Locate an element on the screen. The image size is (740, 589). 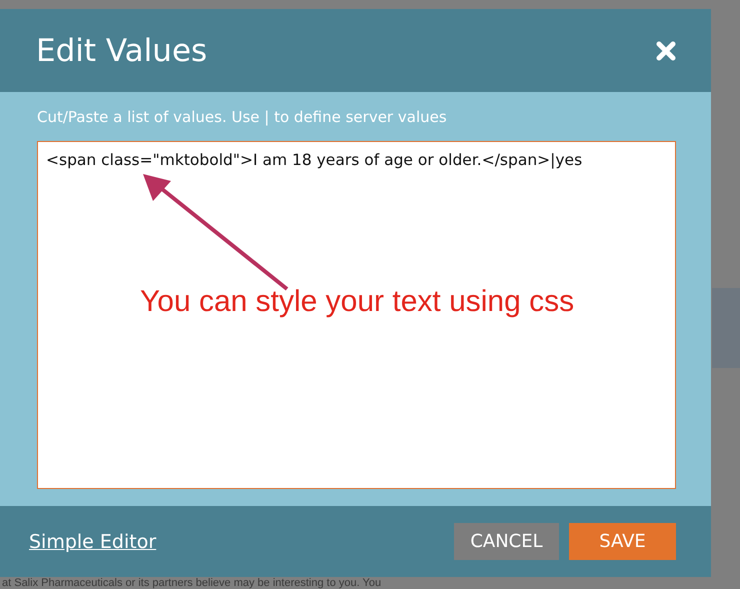
background-text: at Salix Pharmaceuticals or its partners believe may be interesting to you. You is located at coordinates (192, 583).